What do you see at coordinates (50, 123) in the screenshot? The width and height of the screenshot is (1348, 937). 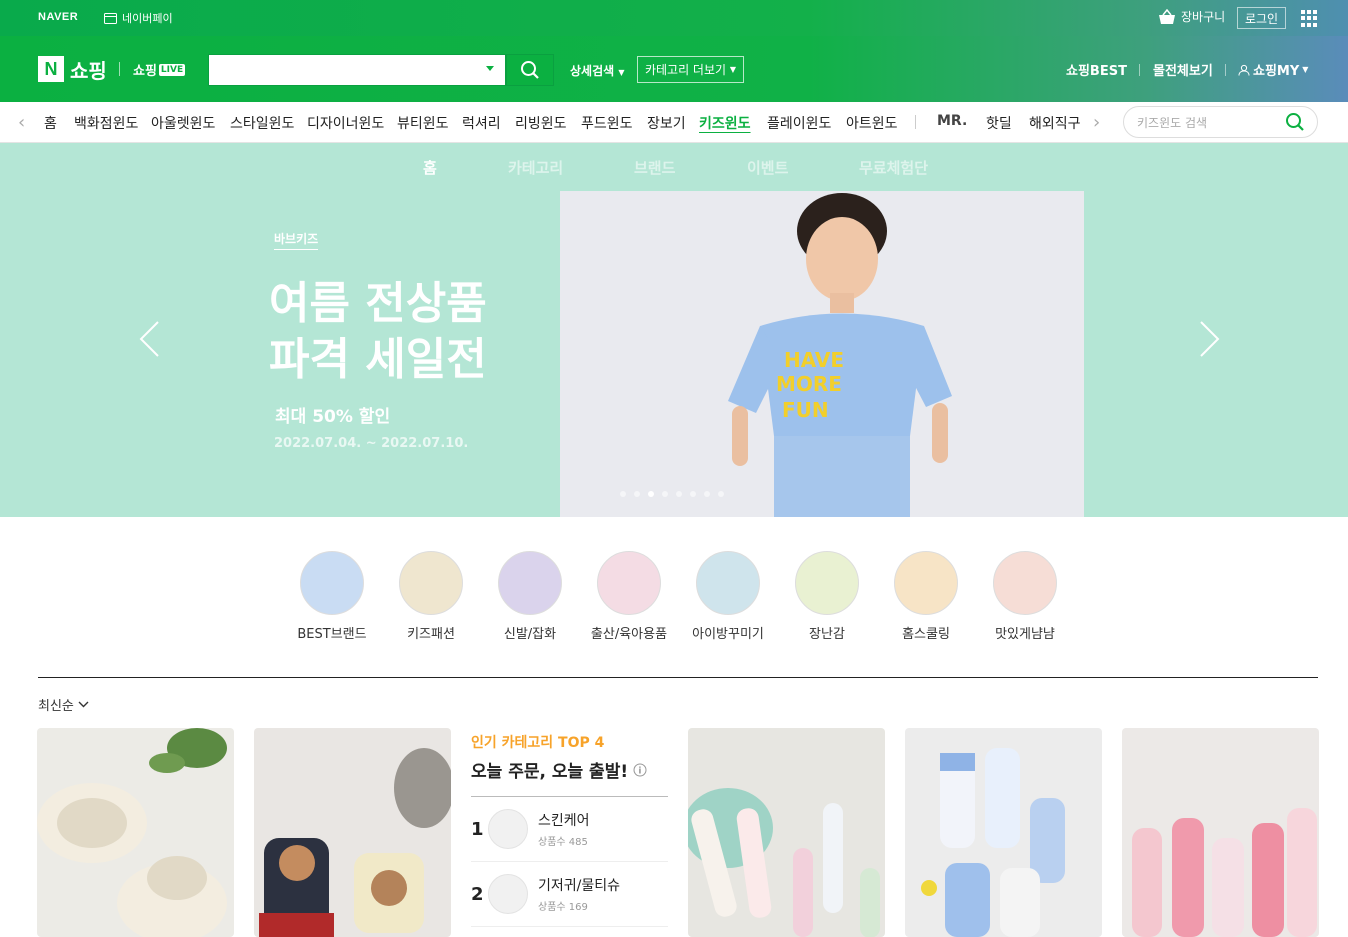 I see `nav-item-0: 홈` at bounding box center [50, 123].